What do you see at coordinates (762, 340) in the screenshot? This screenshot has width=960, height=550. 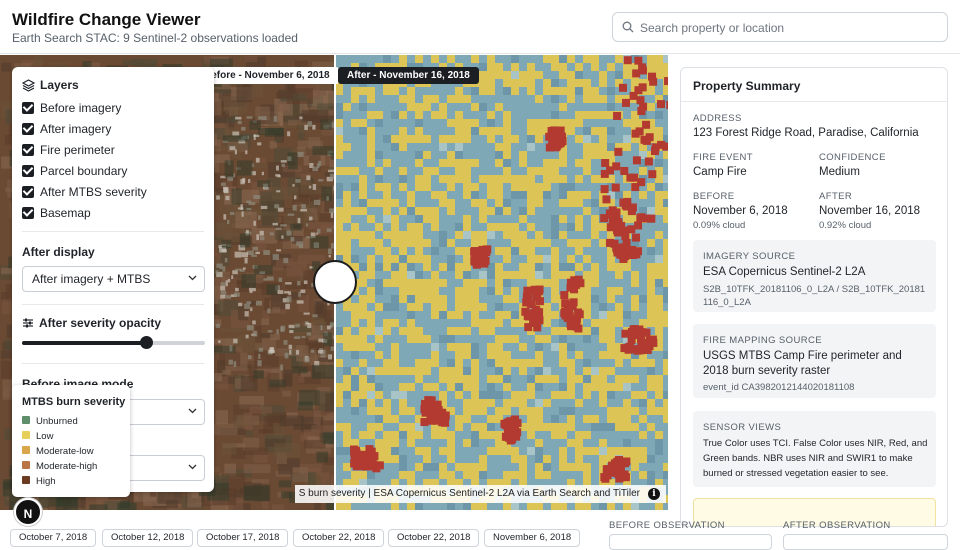 I see `fire-mapping-label: FIRE MAPPING SOURCE` at bounding box center [762, 340].